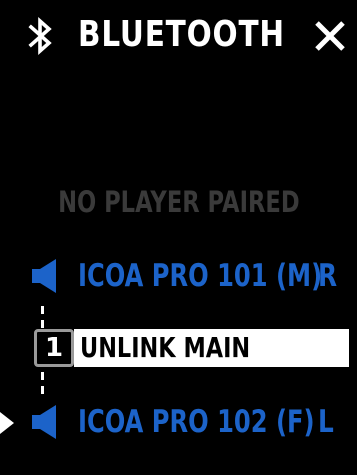 The width and height of the screenshot is (357, 475). What do you see at coordinates (328, 276) in the screenshot?
I see `device-side-label: R` at bounding box center [328, 276].